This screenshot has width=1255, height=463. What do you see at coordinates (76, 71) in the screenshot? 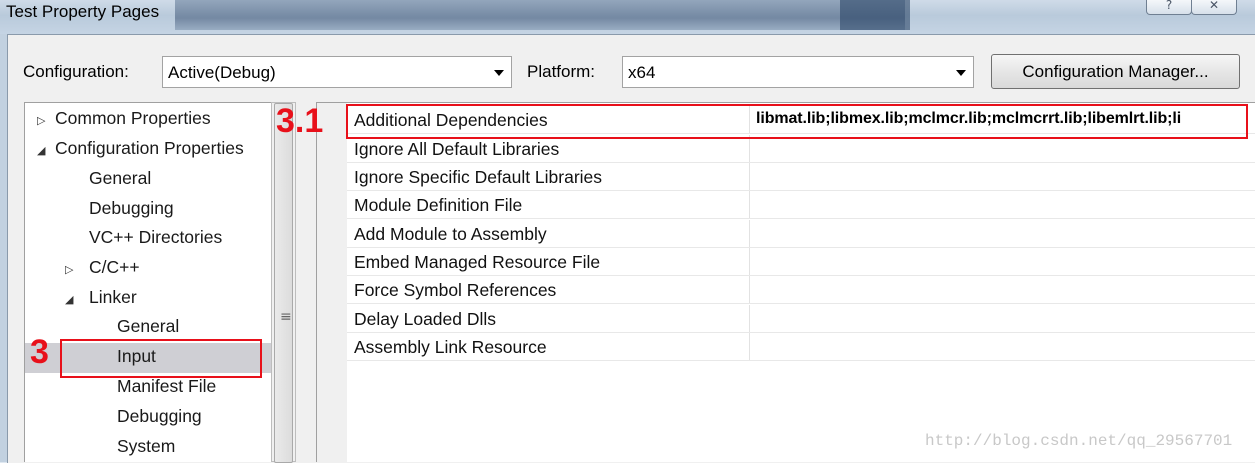
I see `configuration-label: Configuration:` at bounding box center [76, 71].